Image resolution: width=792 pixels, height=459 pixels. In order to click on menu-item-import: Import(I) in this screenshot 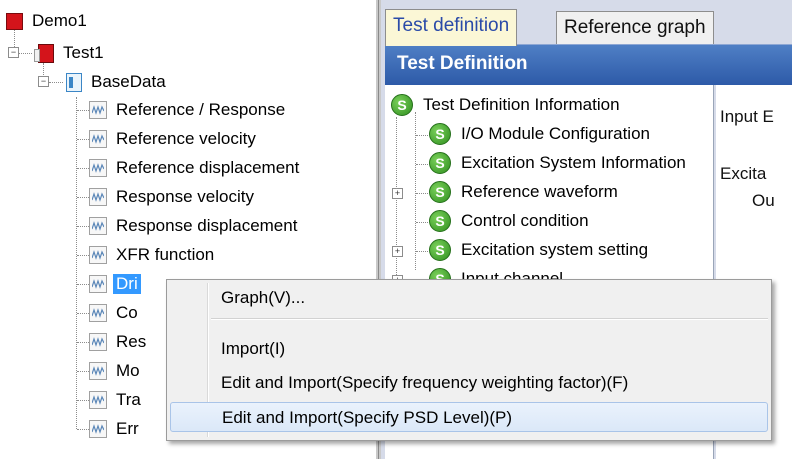, I will do `click(469, 349)`.